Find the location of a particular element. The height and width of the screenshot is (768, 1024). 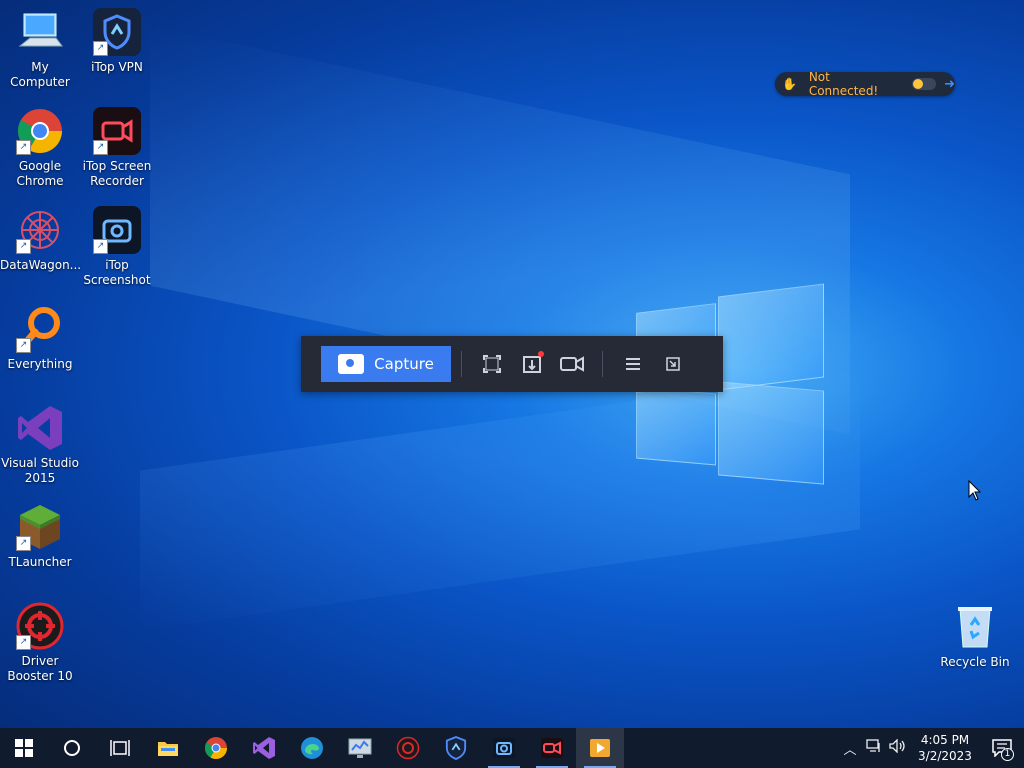

magnifier-icon: ↗ is located at coordinates (40, 329).